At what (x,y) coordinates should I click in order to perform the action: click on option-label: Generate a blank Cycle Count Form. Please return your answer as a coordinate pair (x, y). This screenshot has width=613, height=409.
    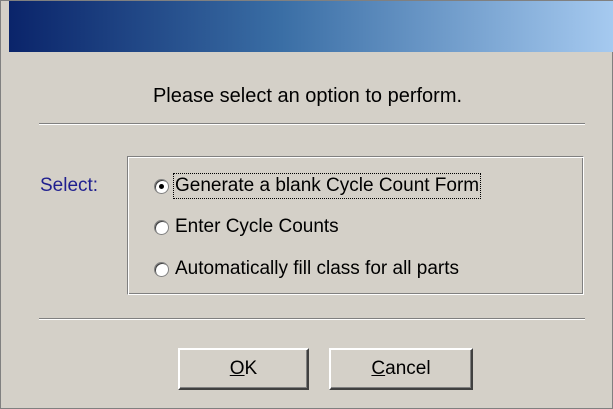
    Looking at the image, I should click on (327, 186).